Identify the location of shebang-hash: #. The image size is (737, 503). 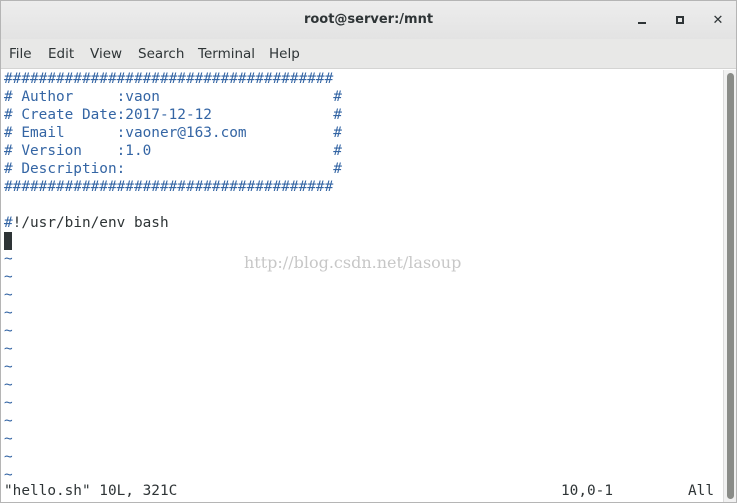
(8, 223).